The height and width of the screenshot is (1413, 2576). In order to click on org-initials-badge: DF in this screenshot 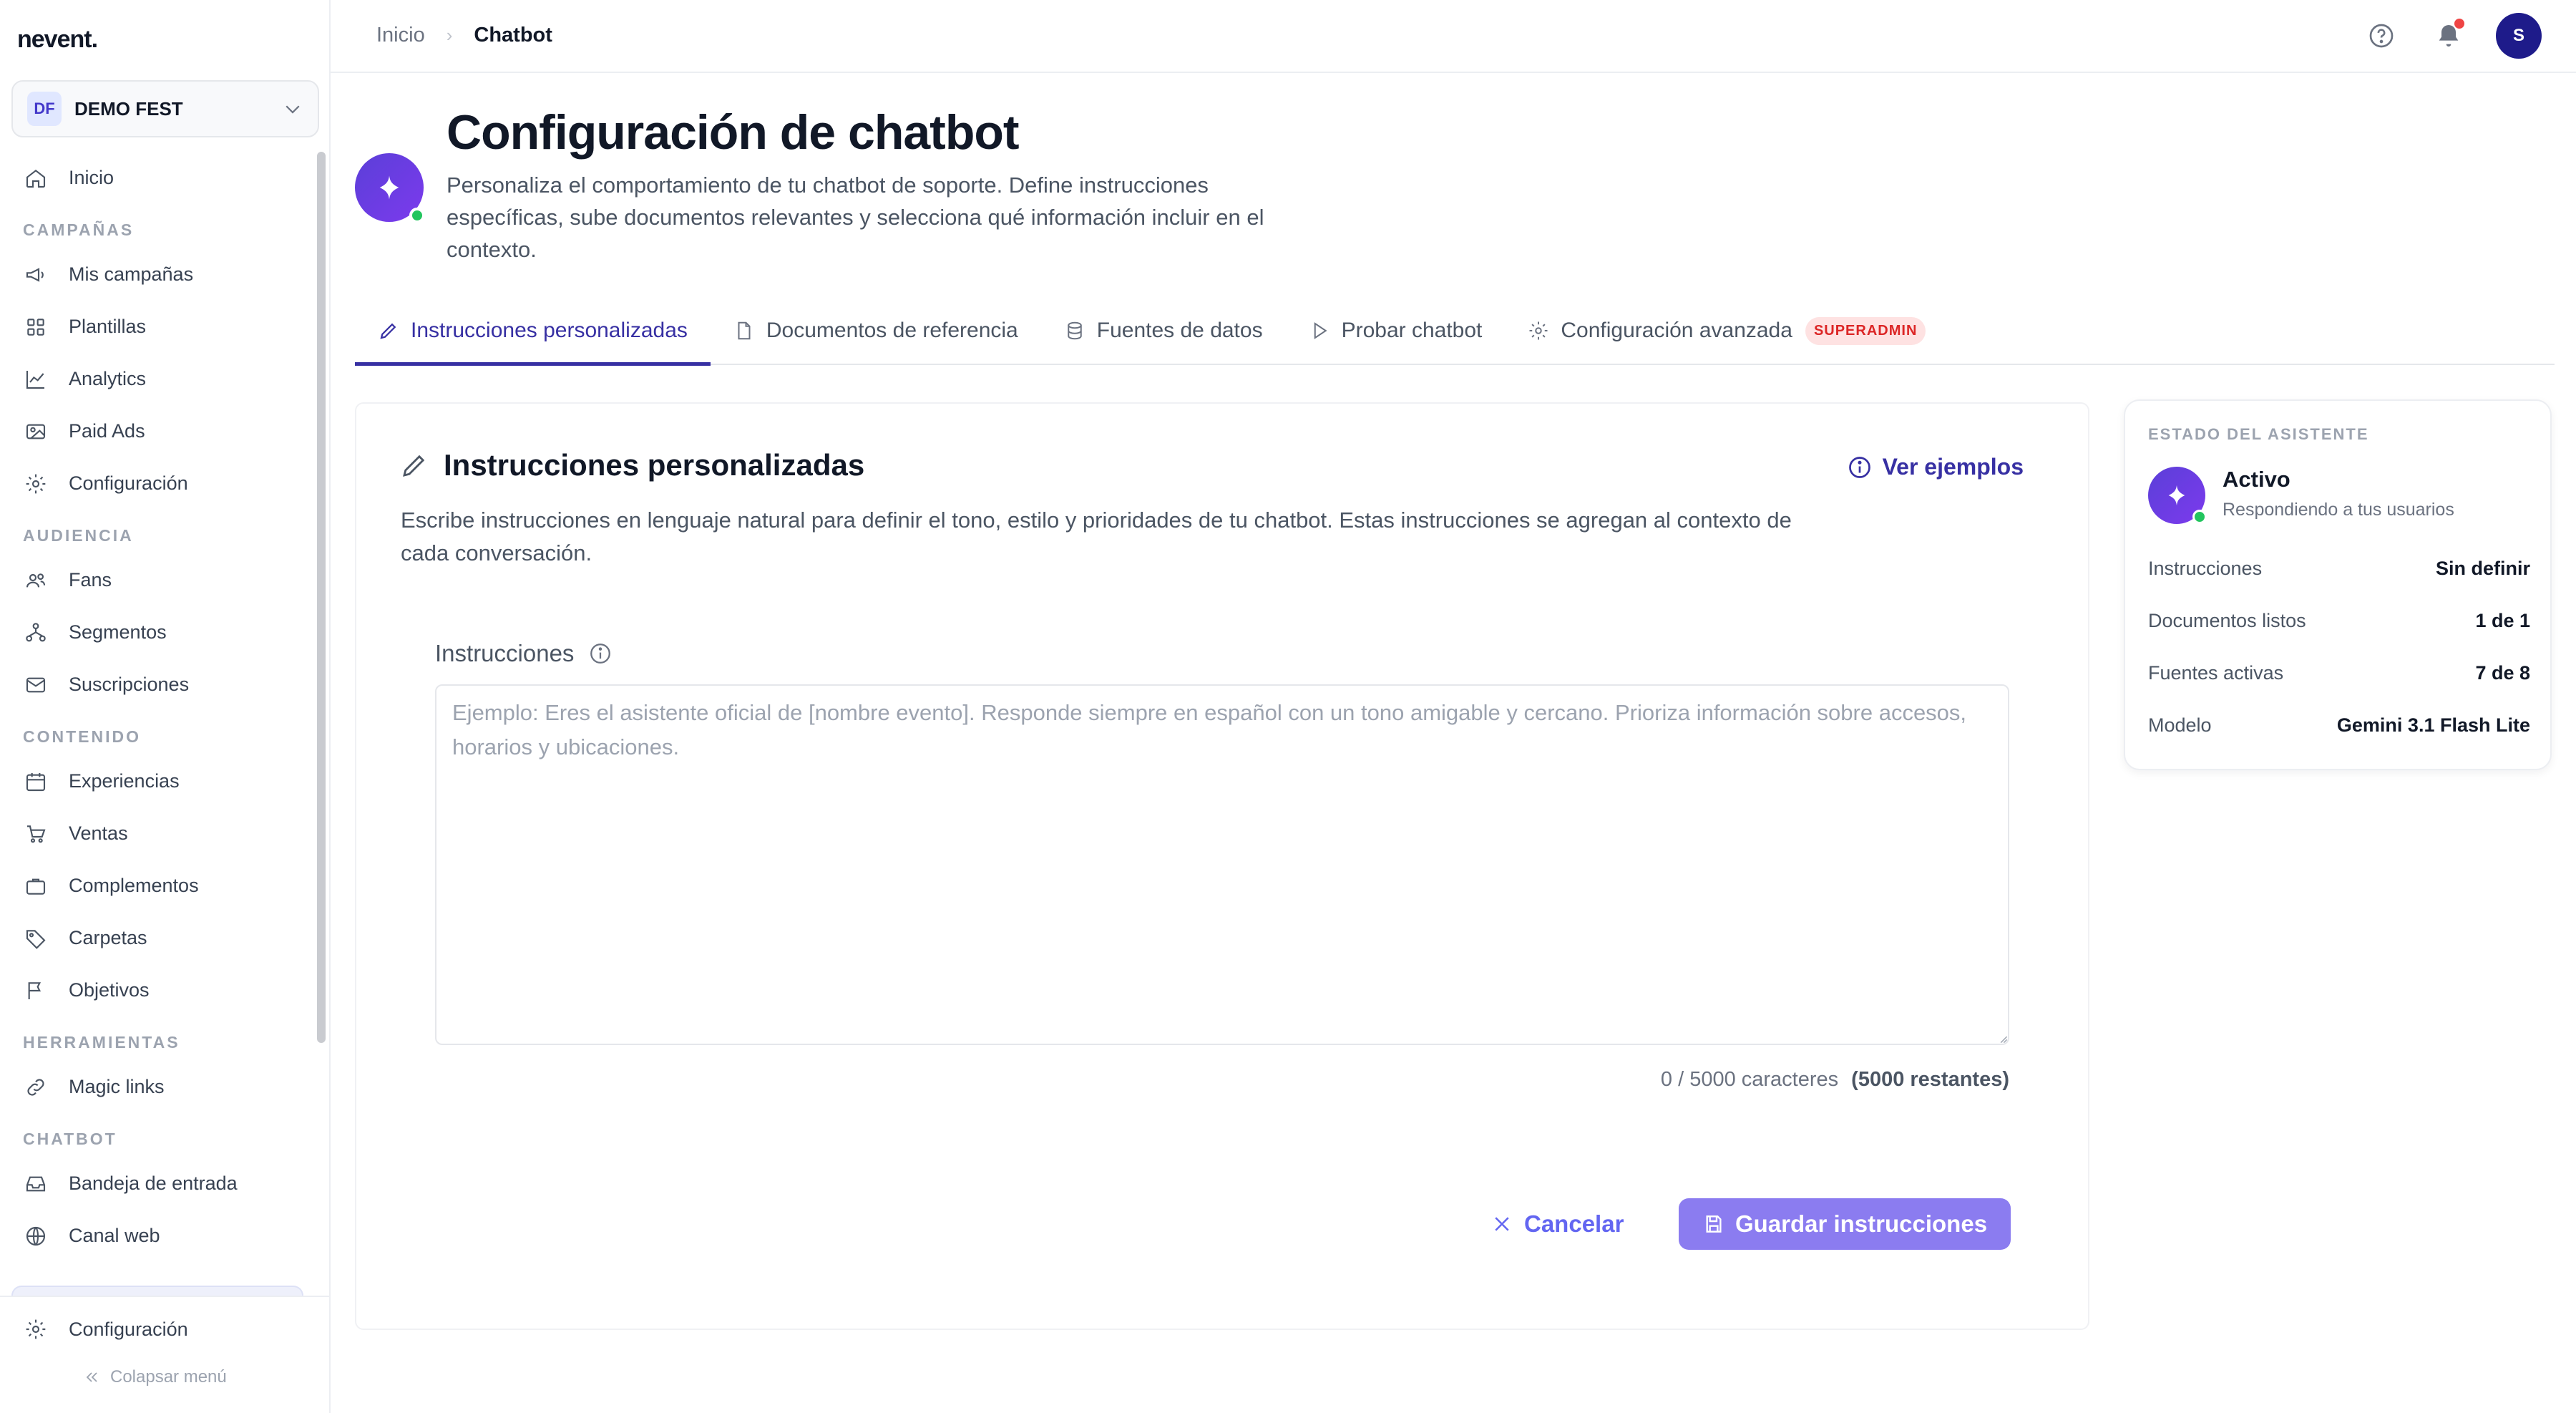, I will do `click(44, 109)`.